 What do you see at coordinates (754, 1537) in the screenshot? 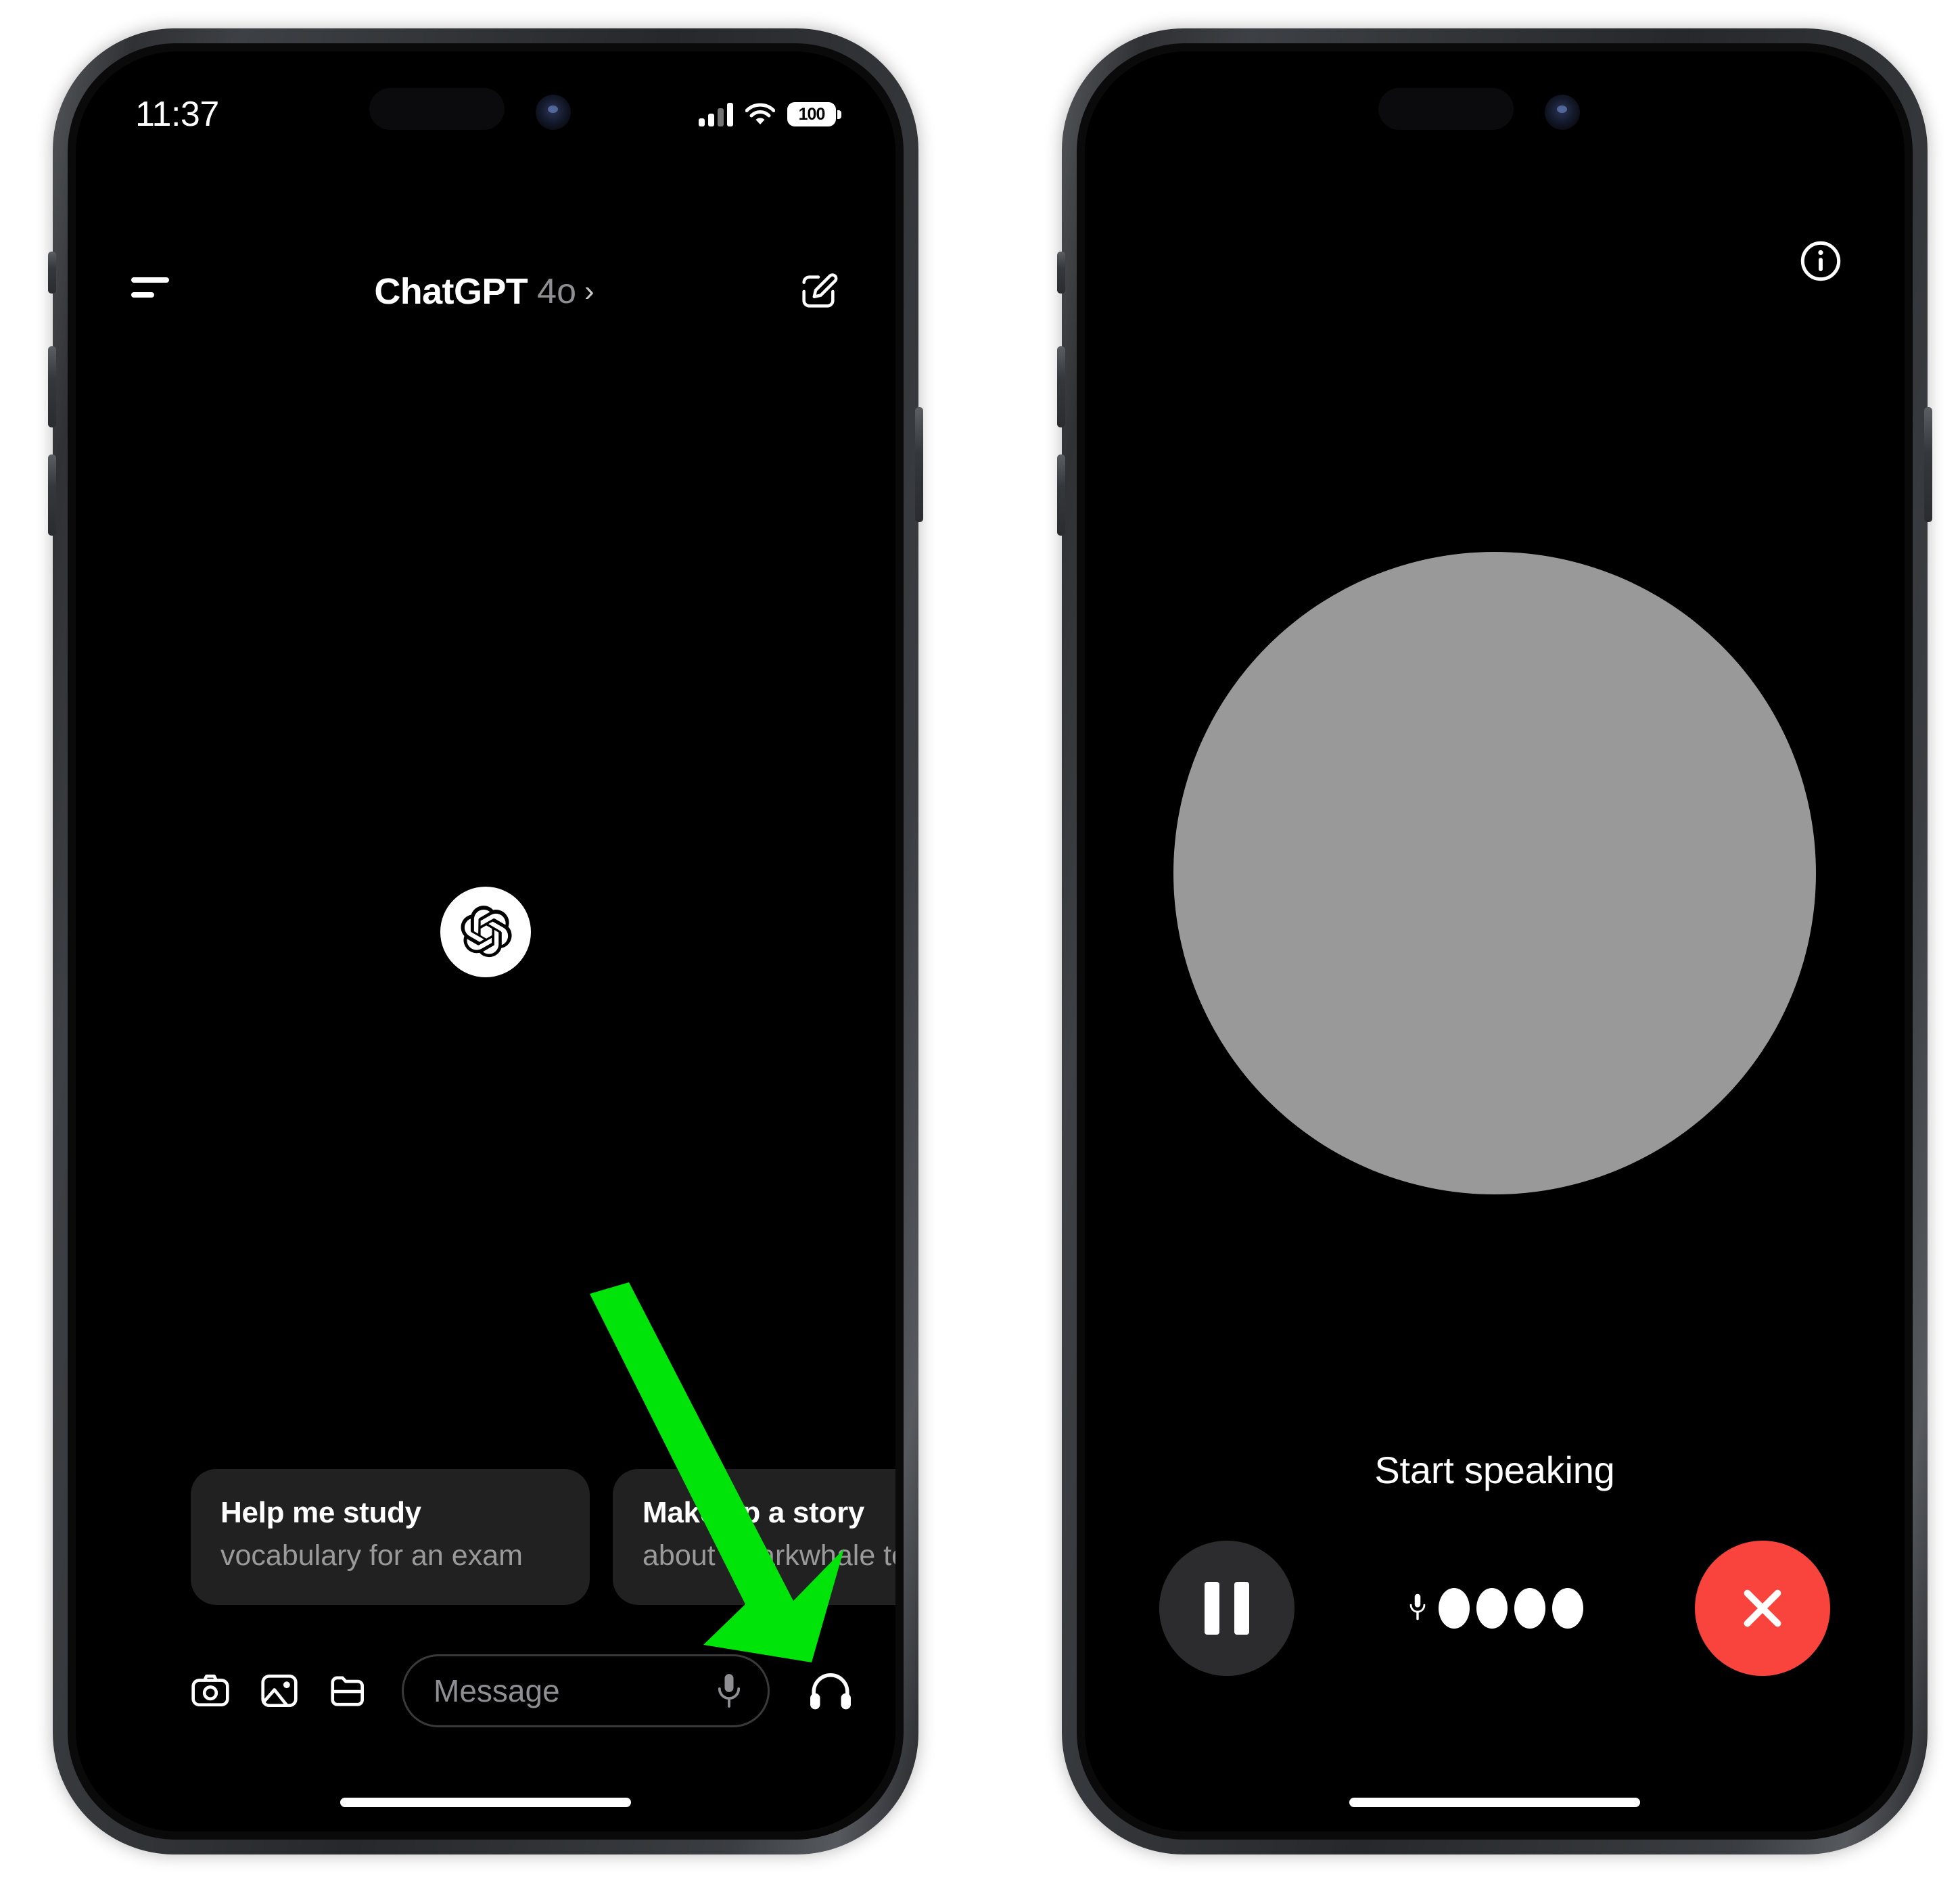
I see `suggestion-chip: Make up a story about Sharkwhale tooth-b` at bounding box center [754, 1537].